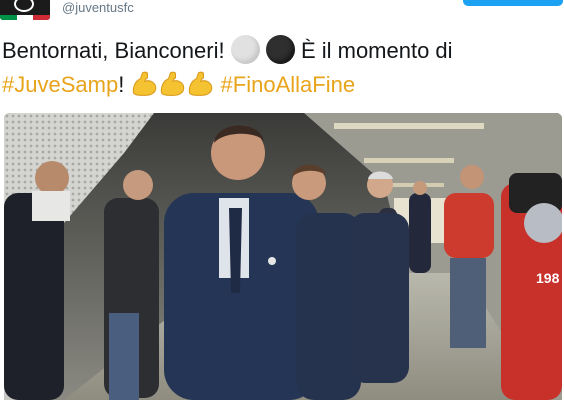 The width and height of the screenshot is (564, 400). Describe the element at coordinates (124, 84) in the screenshot. I see `tweet-text-part3: !` at that location.